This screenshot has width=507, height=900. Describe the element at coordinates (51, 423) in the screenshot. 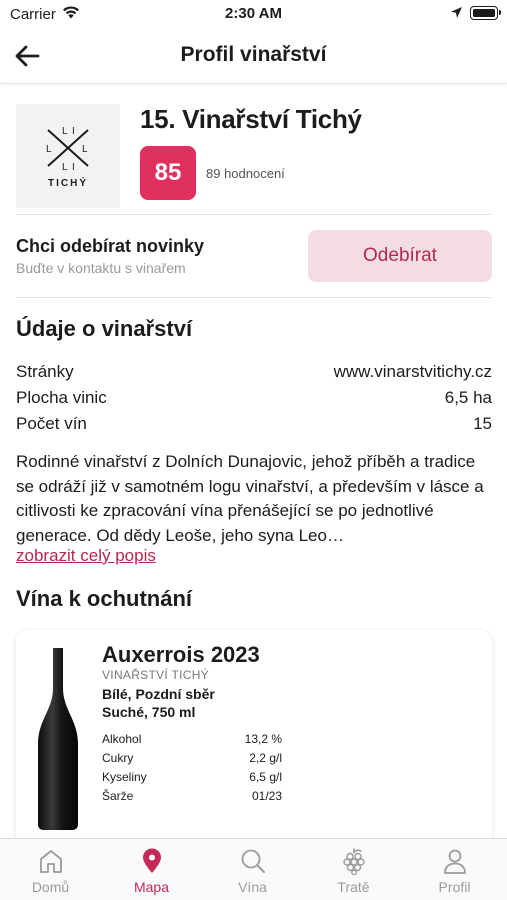

I see `info-label: Počet vín` at that location.